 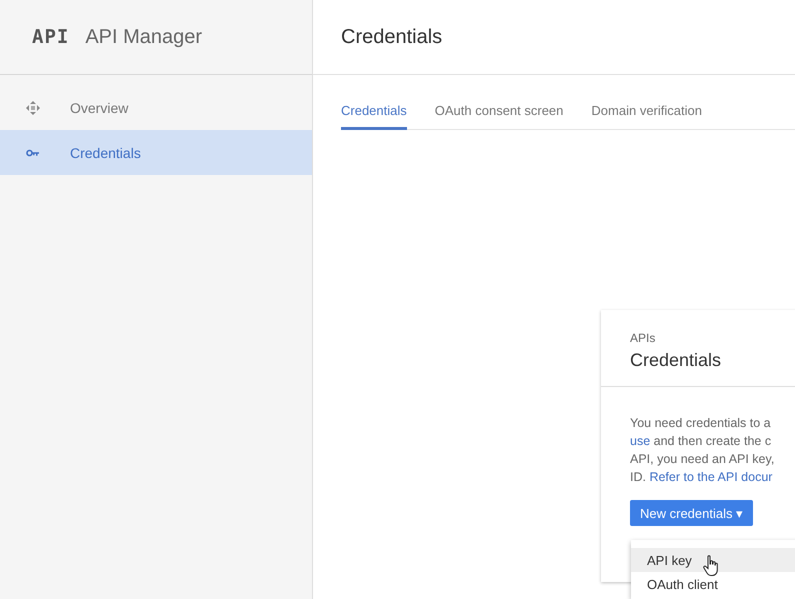 What do you see at coordinates (33, 152) in the screenshot?
I see `key-icon` at bounding box center [33, 152].